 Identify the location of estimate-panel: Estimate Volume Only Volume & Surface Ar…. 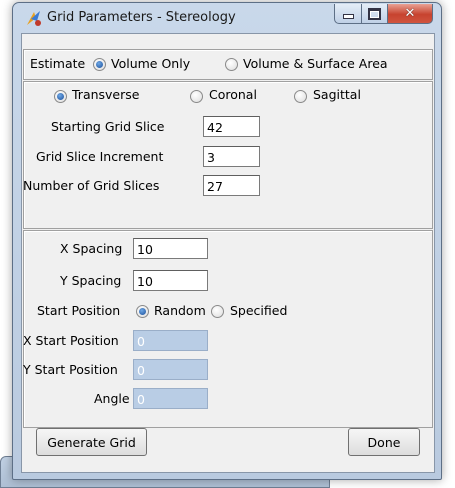
(228, 64).